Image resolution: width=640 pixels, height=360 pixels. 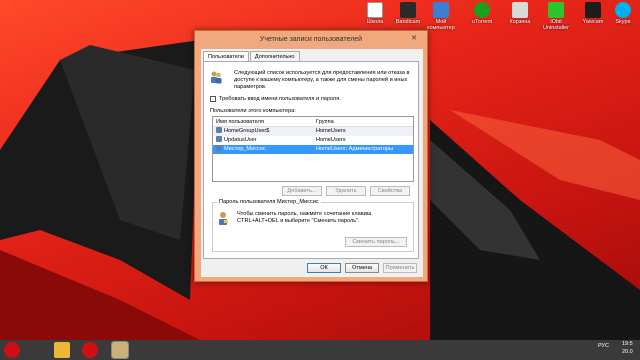 I want to click on cancel-button: Отмена, so click(x=362, y=268).